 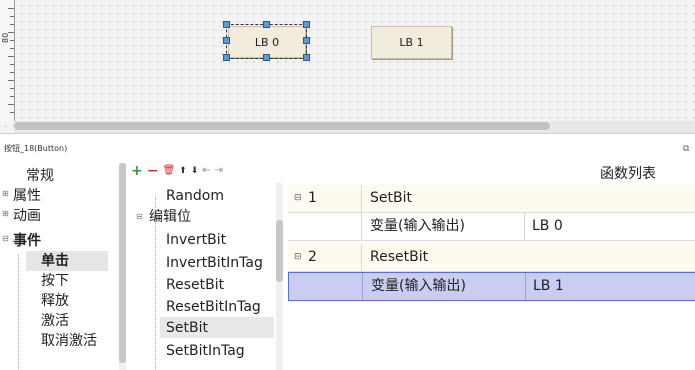 What do you see at coordinates (137, 171) in the screenshot?
I see `add-icon: +` at bounding box center [137, 171].